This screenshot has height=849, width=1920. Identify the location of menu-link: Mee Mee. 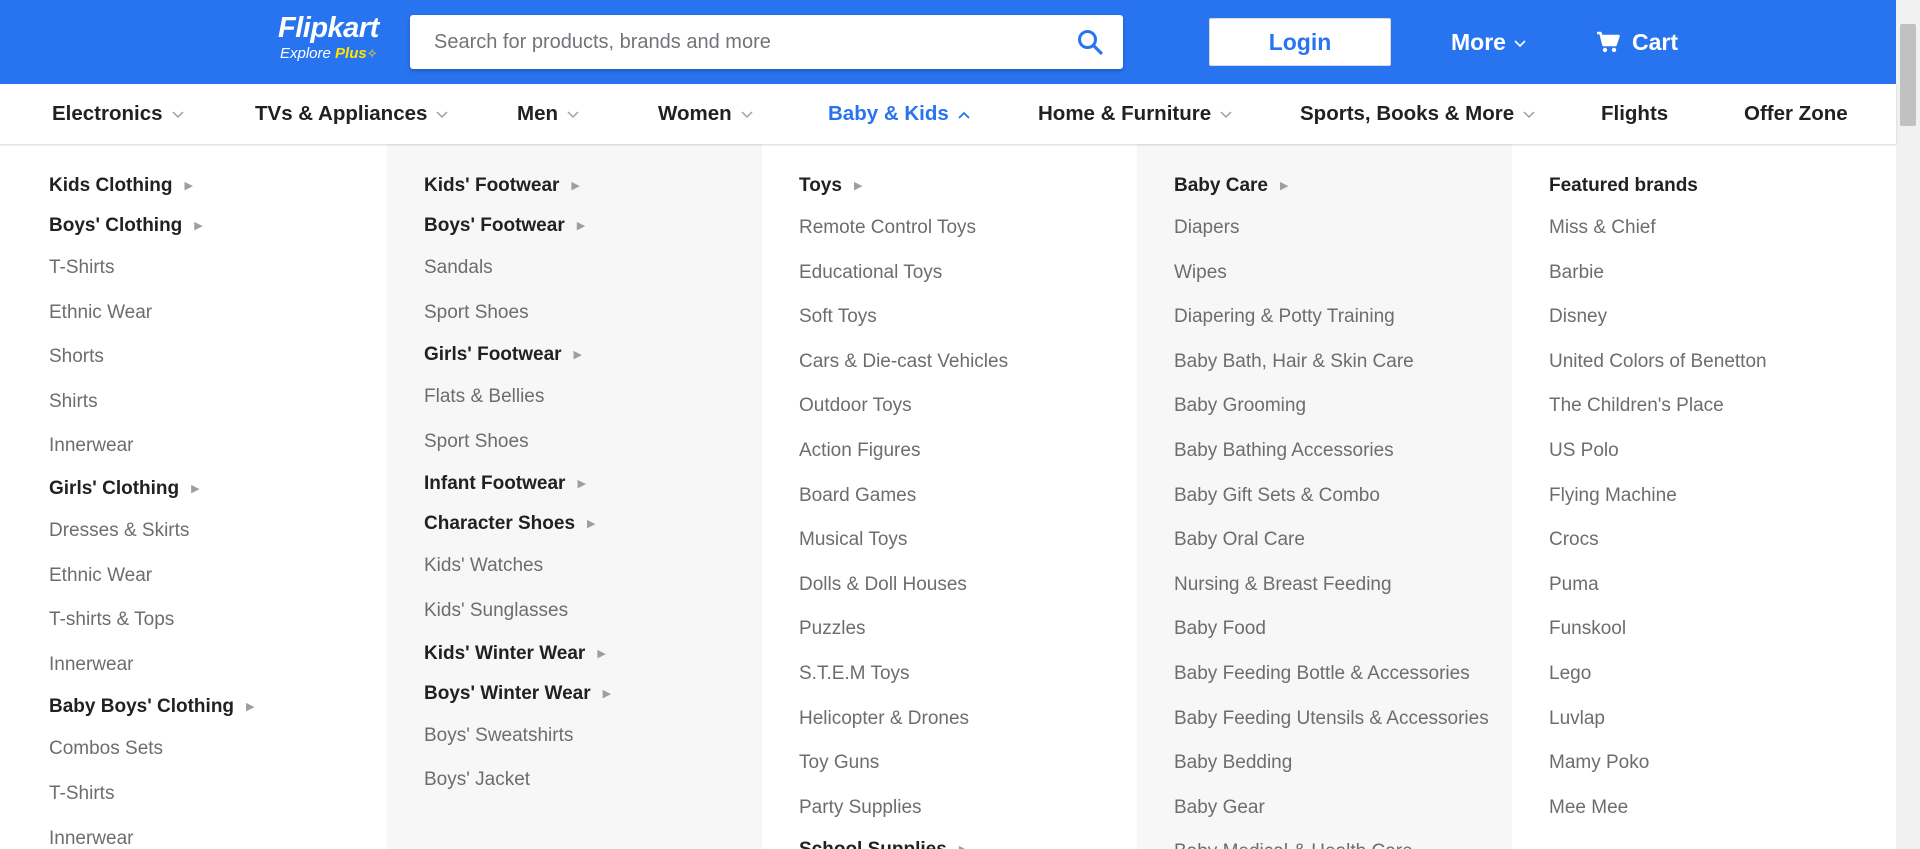
(1715, 808).